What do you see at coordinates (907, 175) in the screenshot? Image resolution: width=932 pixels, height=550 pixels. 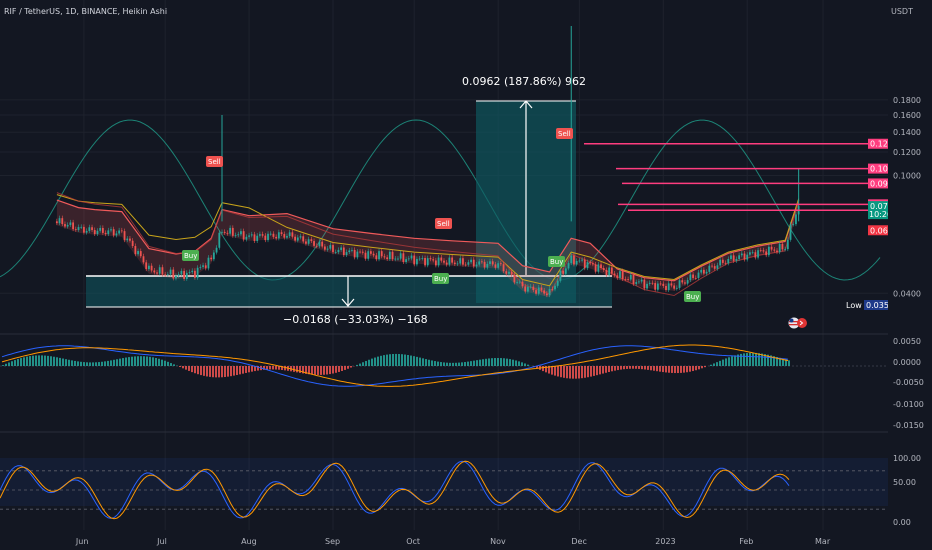 I see `price-tick-4: 0.1000` at bounding box center [907, 175].